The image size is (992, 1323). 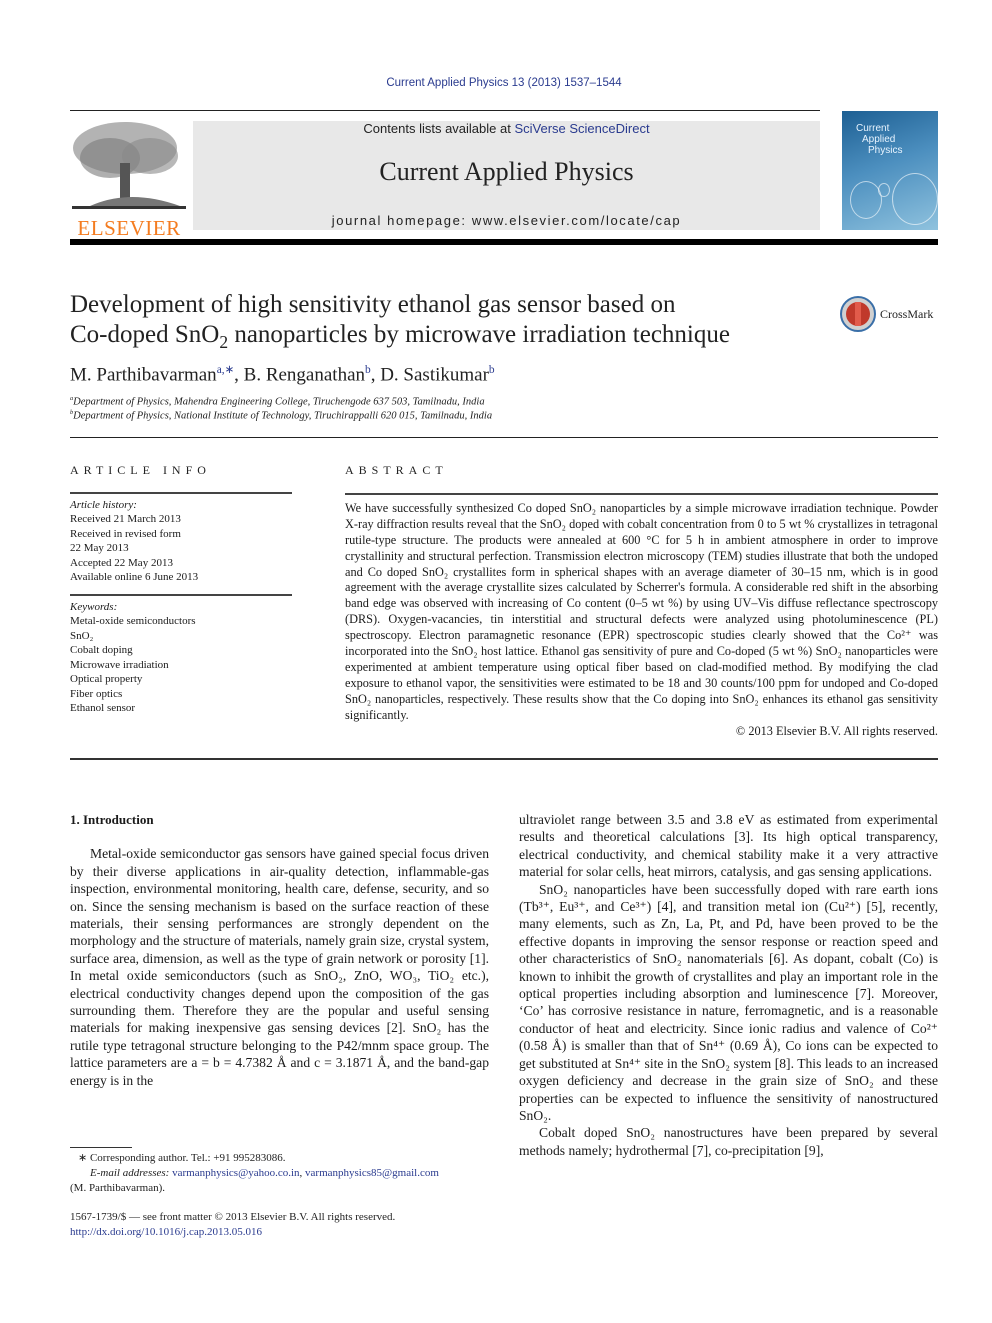 What do you see at coordinates (890, 170) in the screenshot?
I see `journal-cover-image: Current Applied Physics` at bounding box center [890, 170].